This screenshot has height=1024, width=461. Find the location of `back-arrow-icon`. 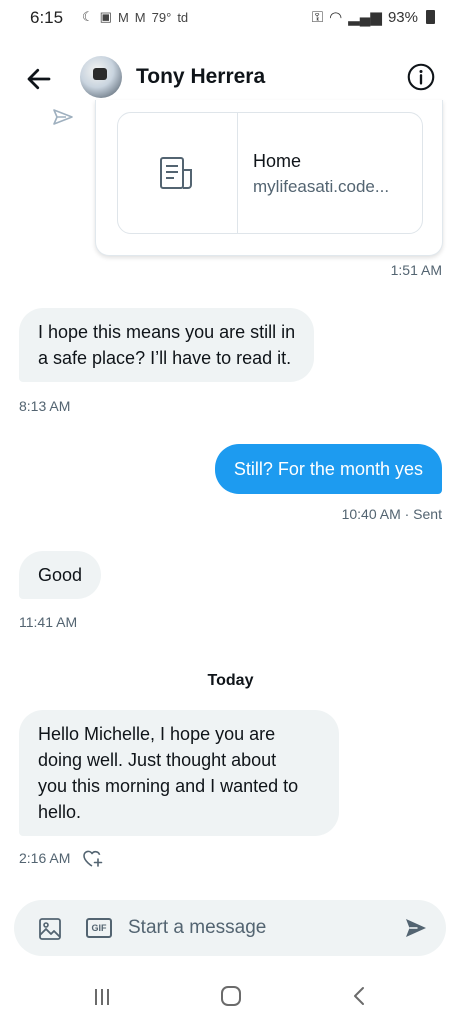

back-arrow-icon is located at coordinates (39, 79).